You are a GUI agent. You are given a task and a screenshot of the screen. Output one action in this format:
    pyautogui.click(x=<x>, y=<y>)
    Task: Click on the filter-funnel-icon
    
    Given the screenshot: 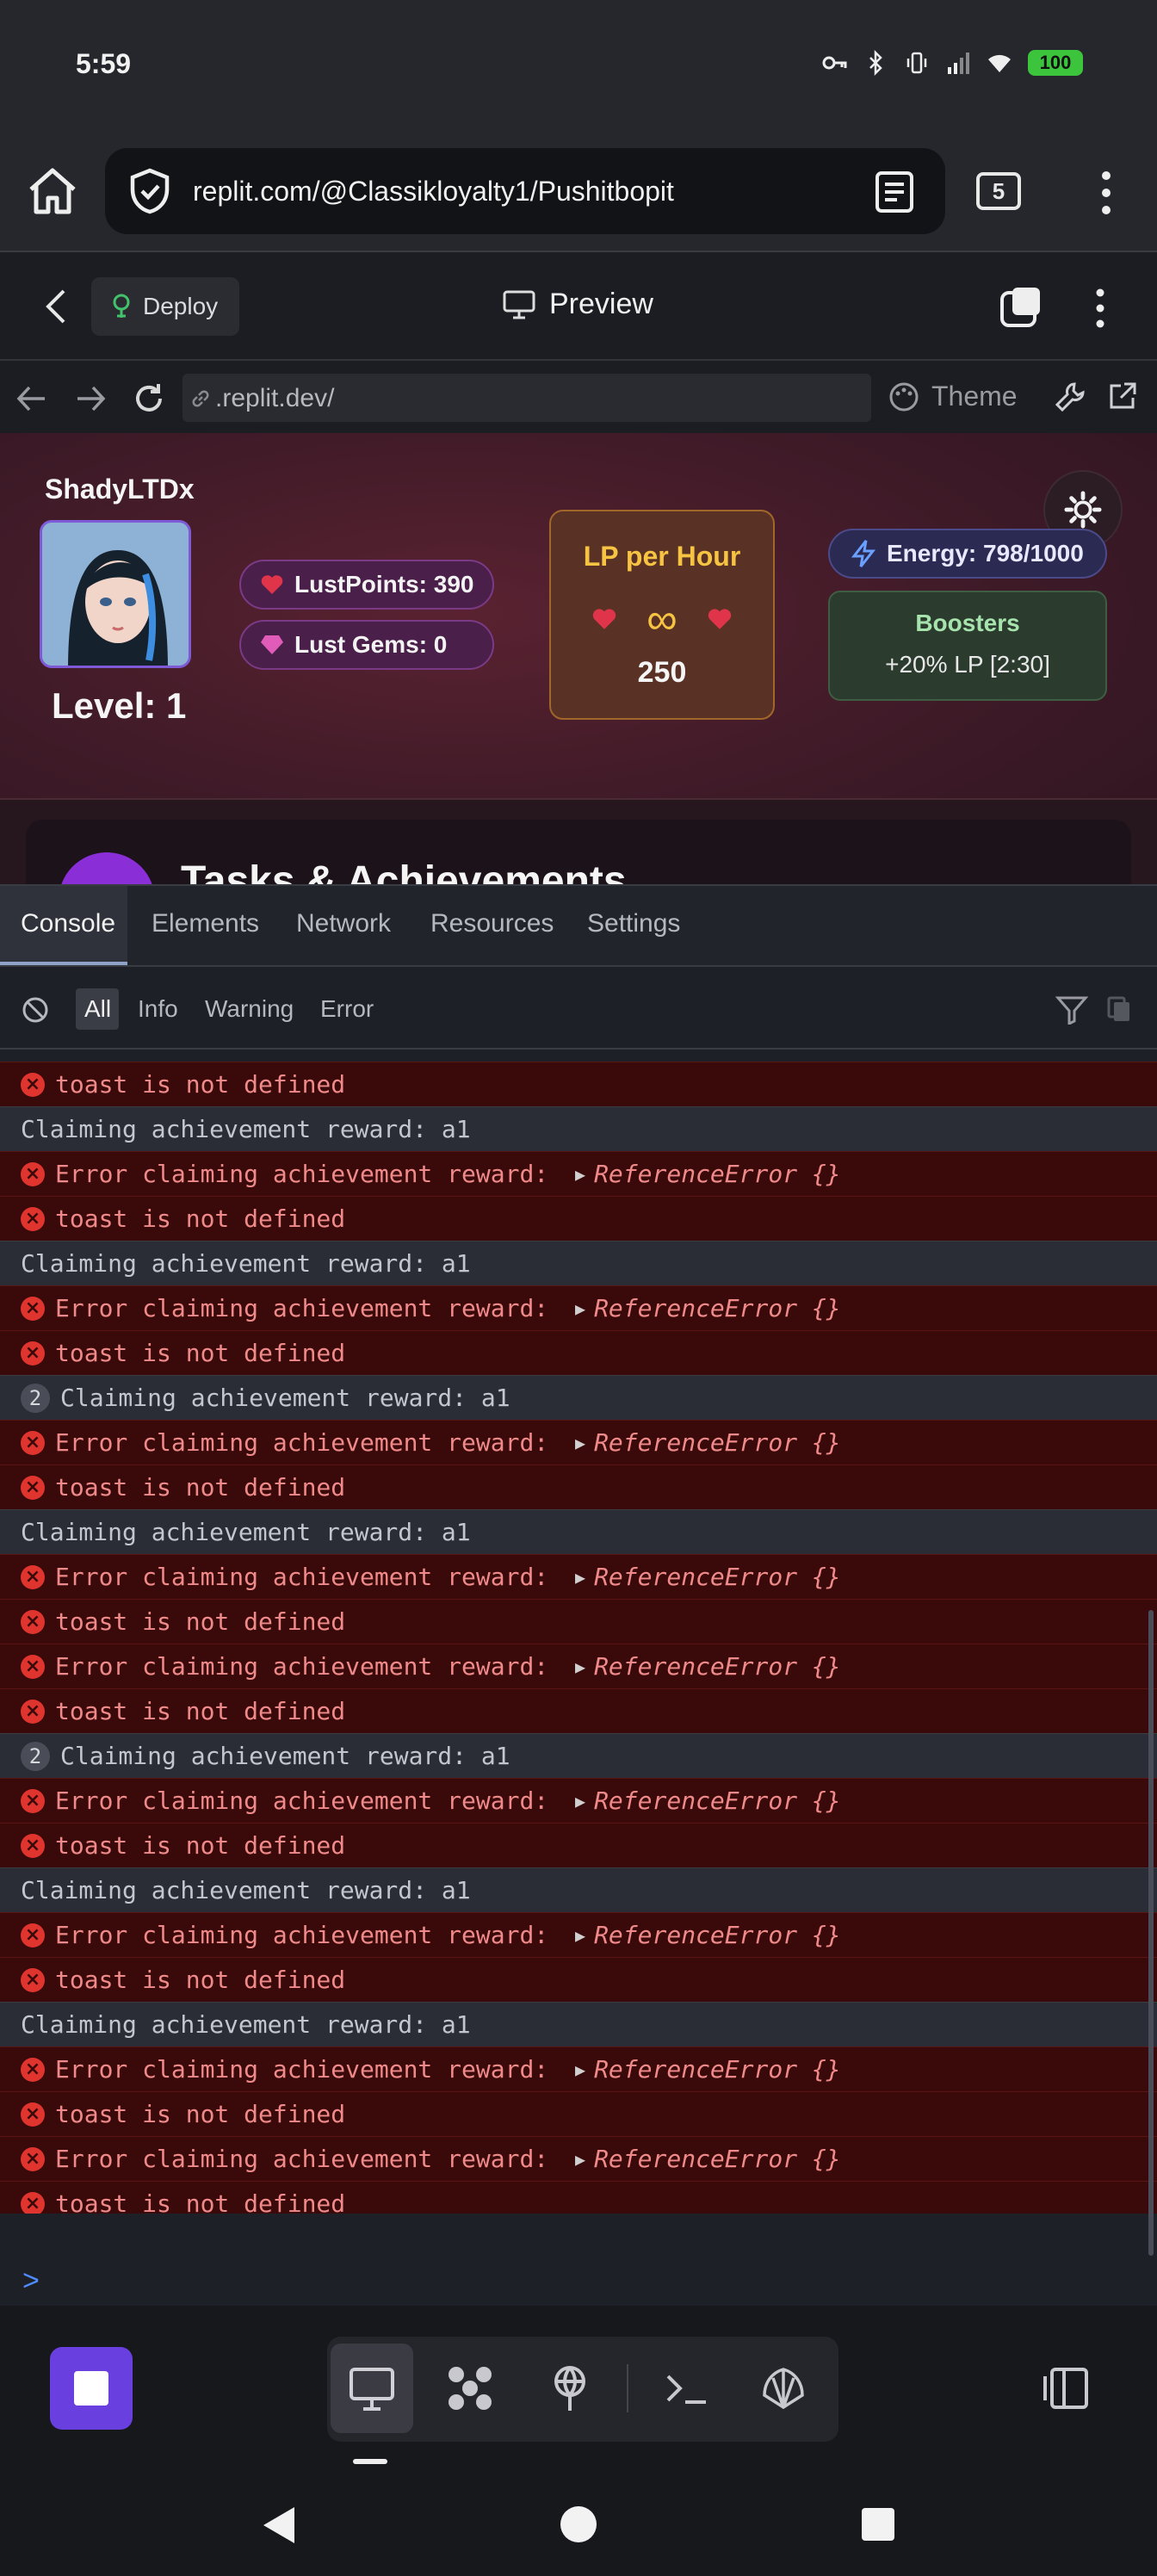 What is the action you would take?
    pyautogui.click(x=1071, y=1010)
    